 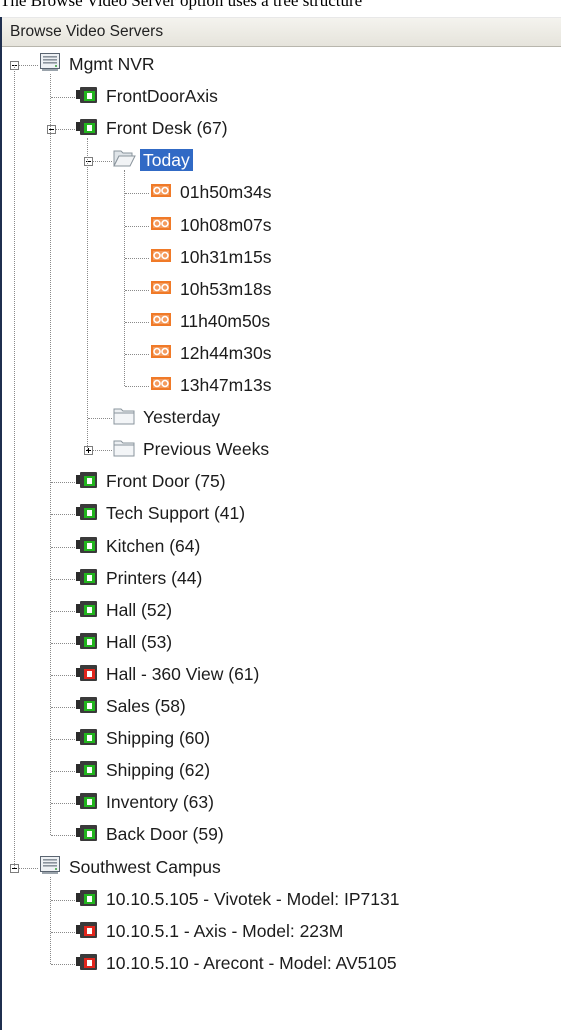 I want to click on tree-node-label: FrontDoorAxis, so click(x=162, y=96).